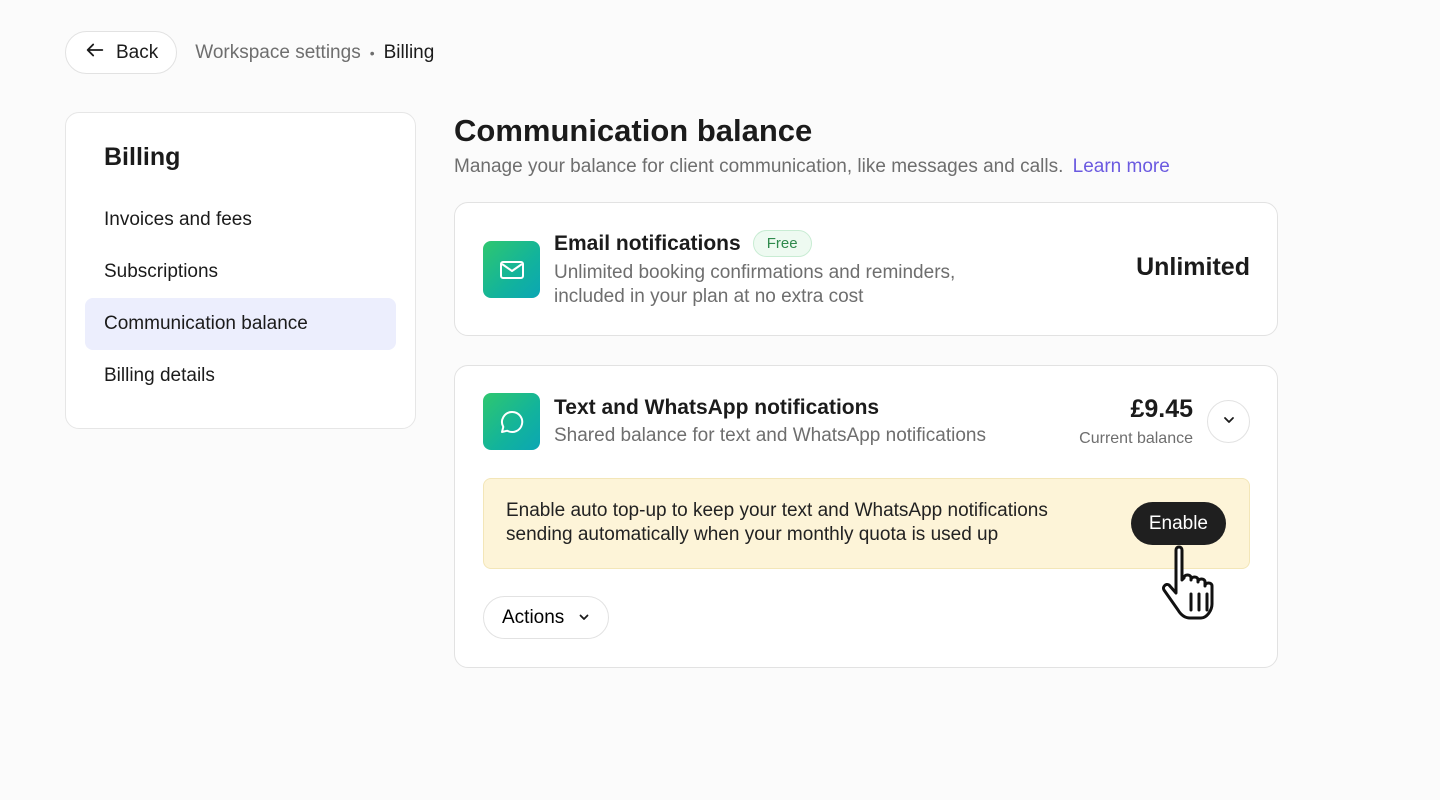 This screenshot has height=800, width=1440. I want to click on arrow-left-icon, so click(95, 53).